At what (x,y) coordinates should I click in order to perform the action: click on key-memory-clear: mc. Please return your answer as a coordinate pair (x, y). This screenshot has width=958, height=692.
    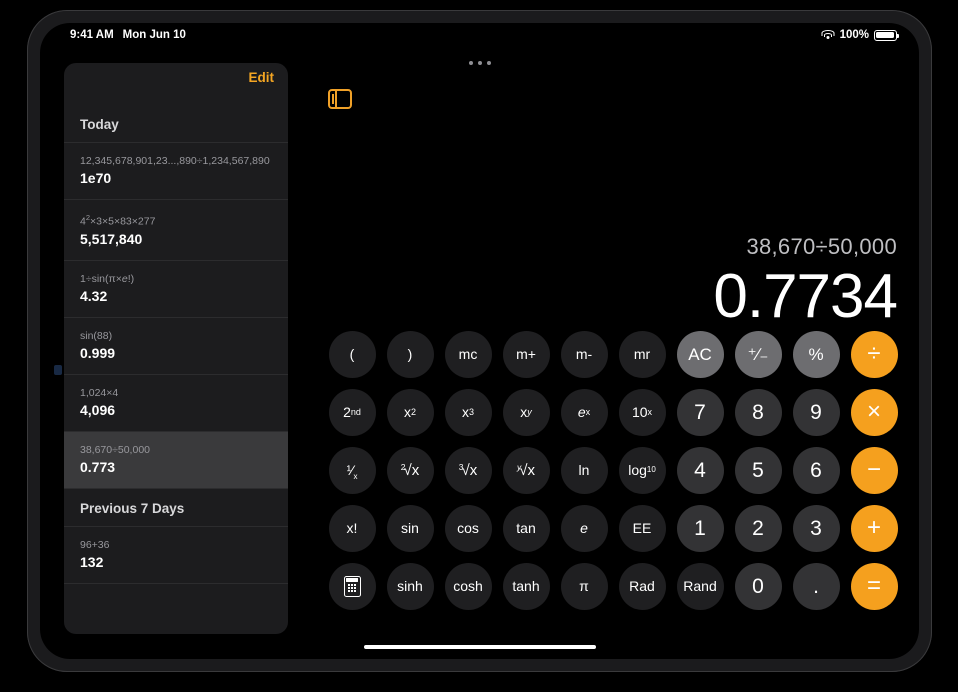
    Looking at the image, I should click on (468, 354).